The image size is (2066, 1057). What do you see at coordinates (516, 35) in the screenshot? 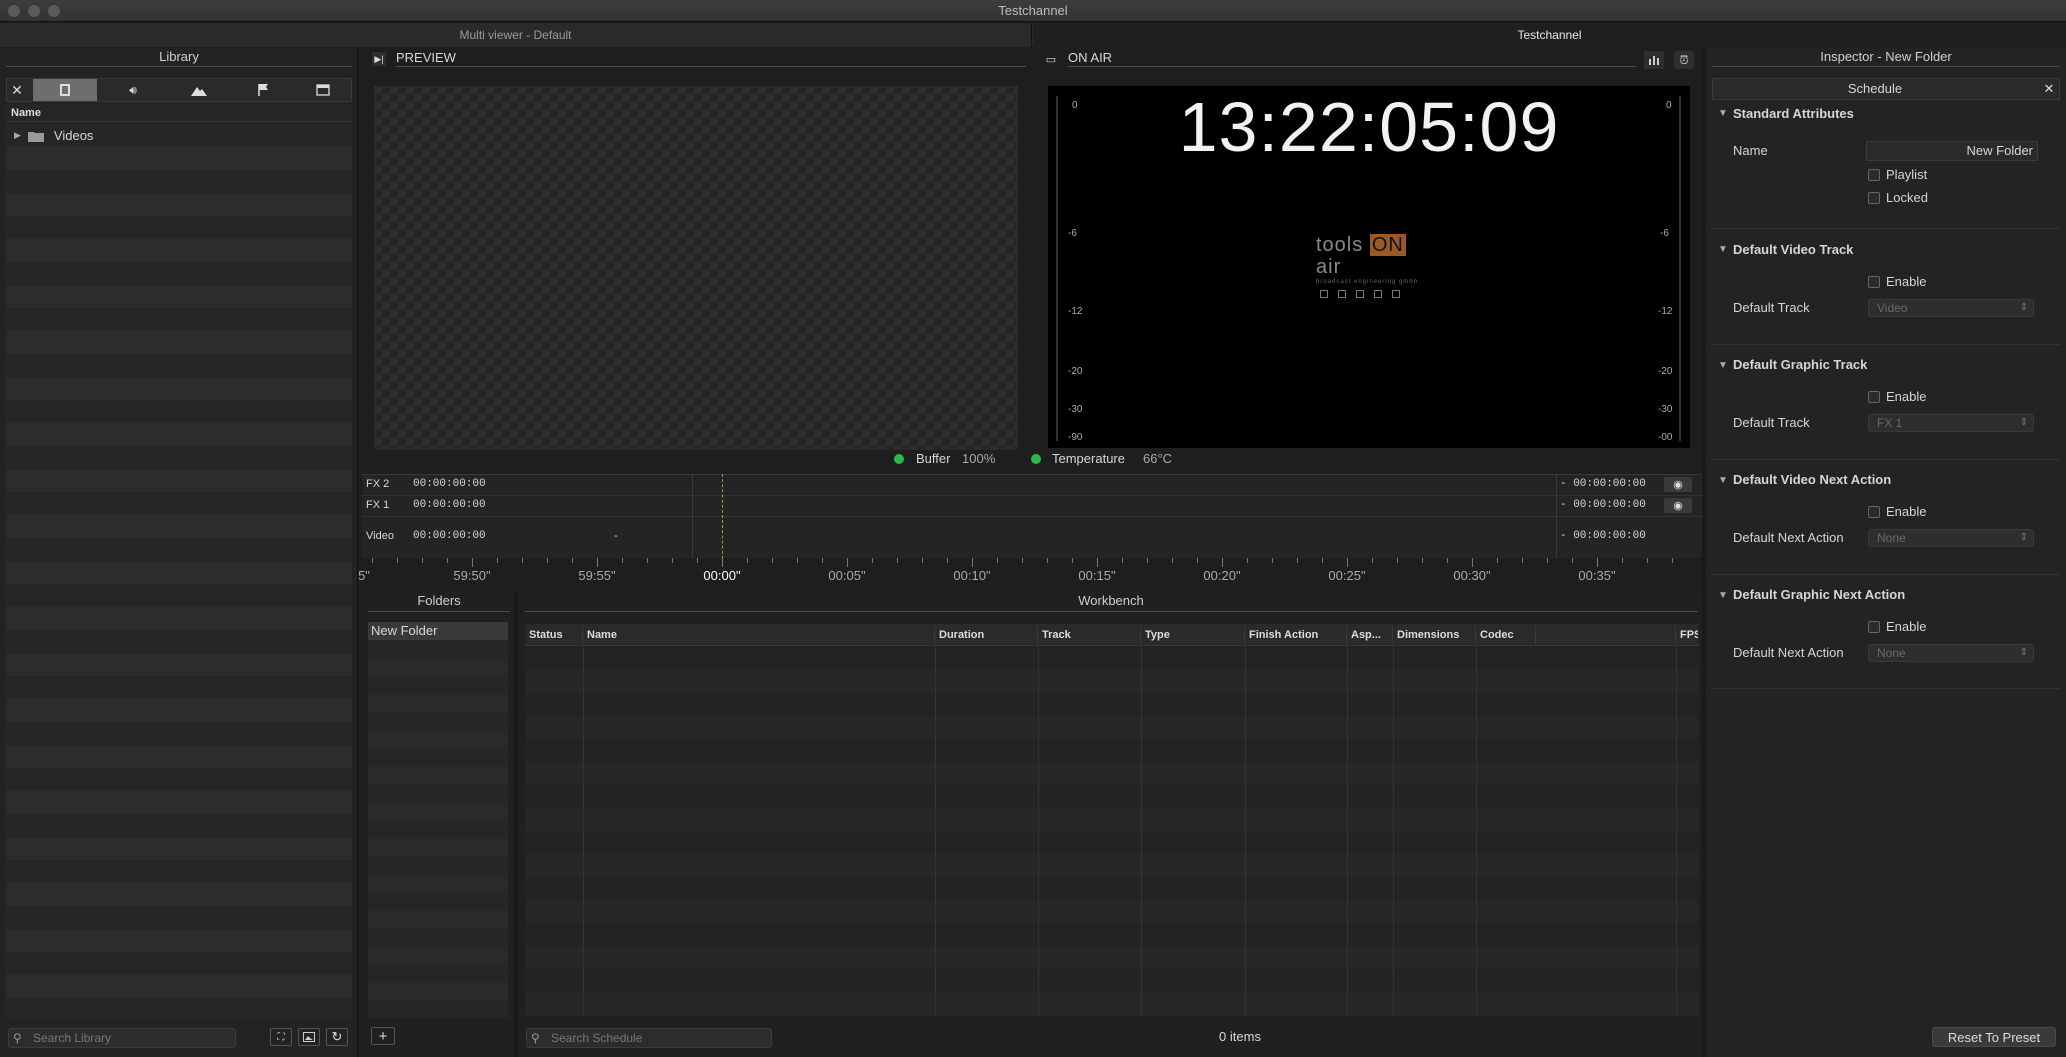
I see `tab-multi-viewer: Multi viewer - Default` at bounding box center [516, 35].